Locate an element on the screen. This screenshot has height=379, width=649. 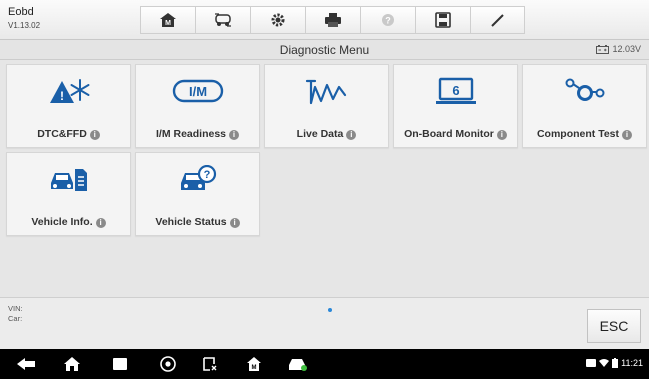
home-button: M is located at coordinates (167, 20).